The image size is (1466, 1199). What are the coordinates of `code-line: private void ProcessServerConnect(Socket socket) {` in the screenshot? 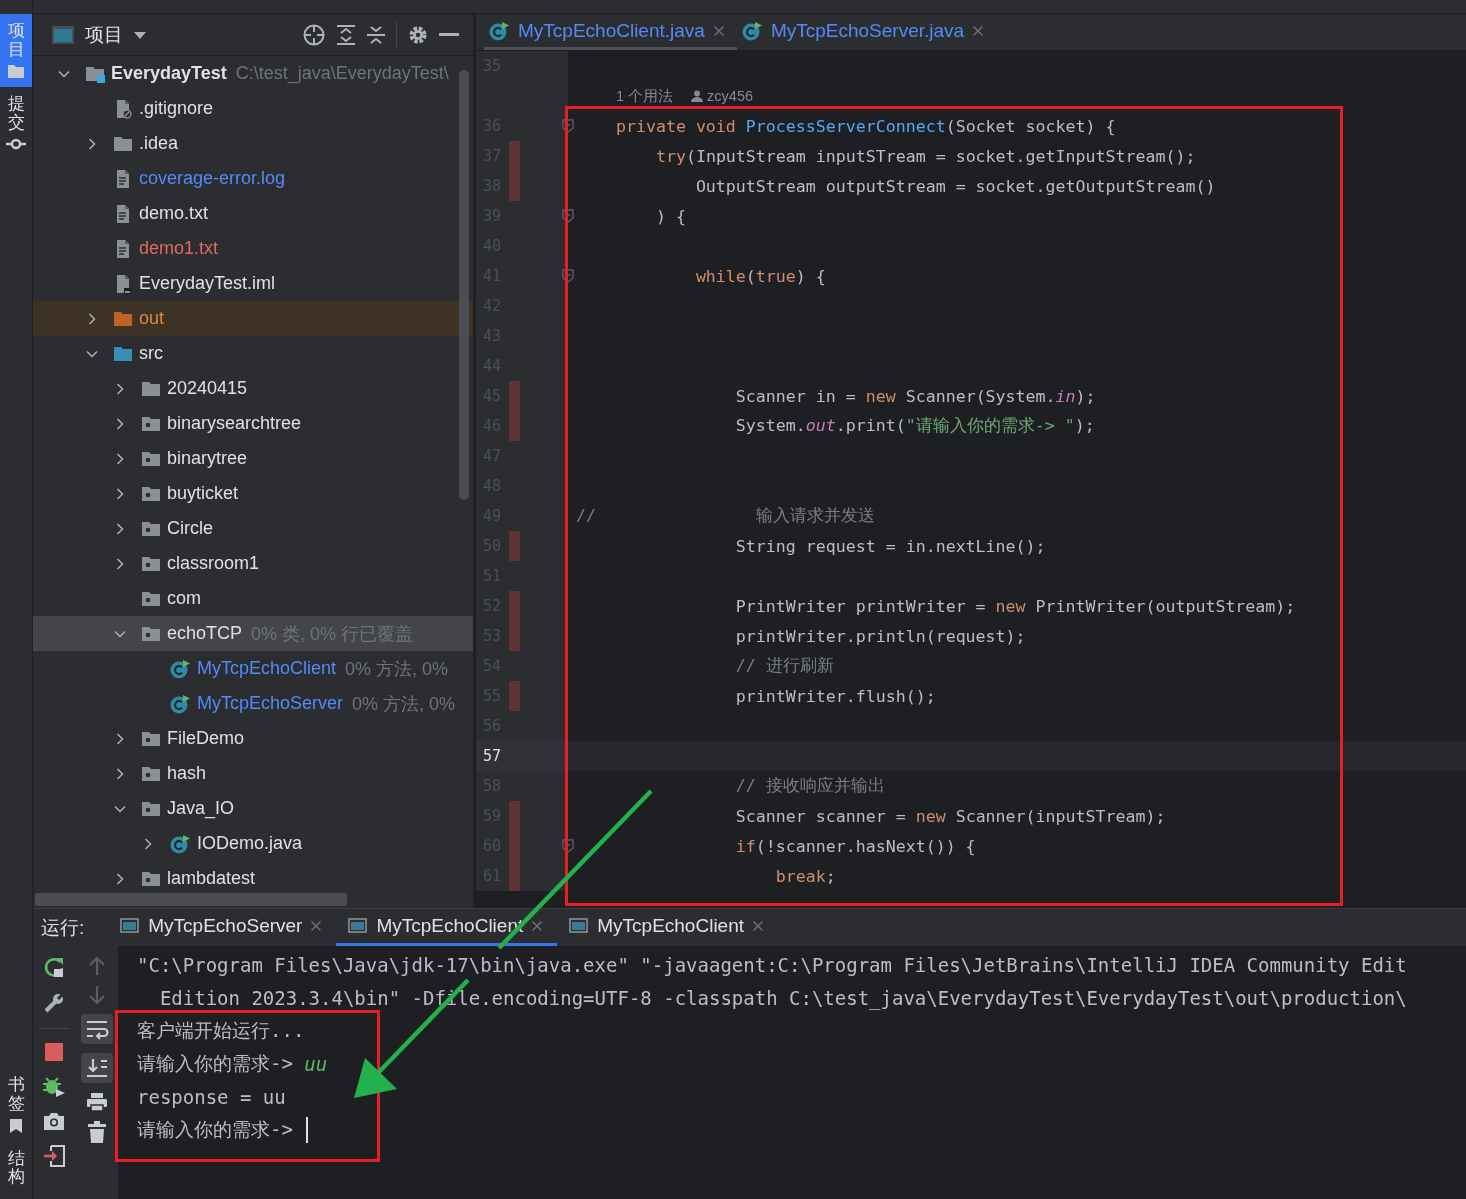 It's located at (865, 126).